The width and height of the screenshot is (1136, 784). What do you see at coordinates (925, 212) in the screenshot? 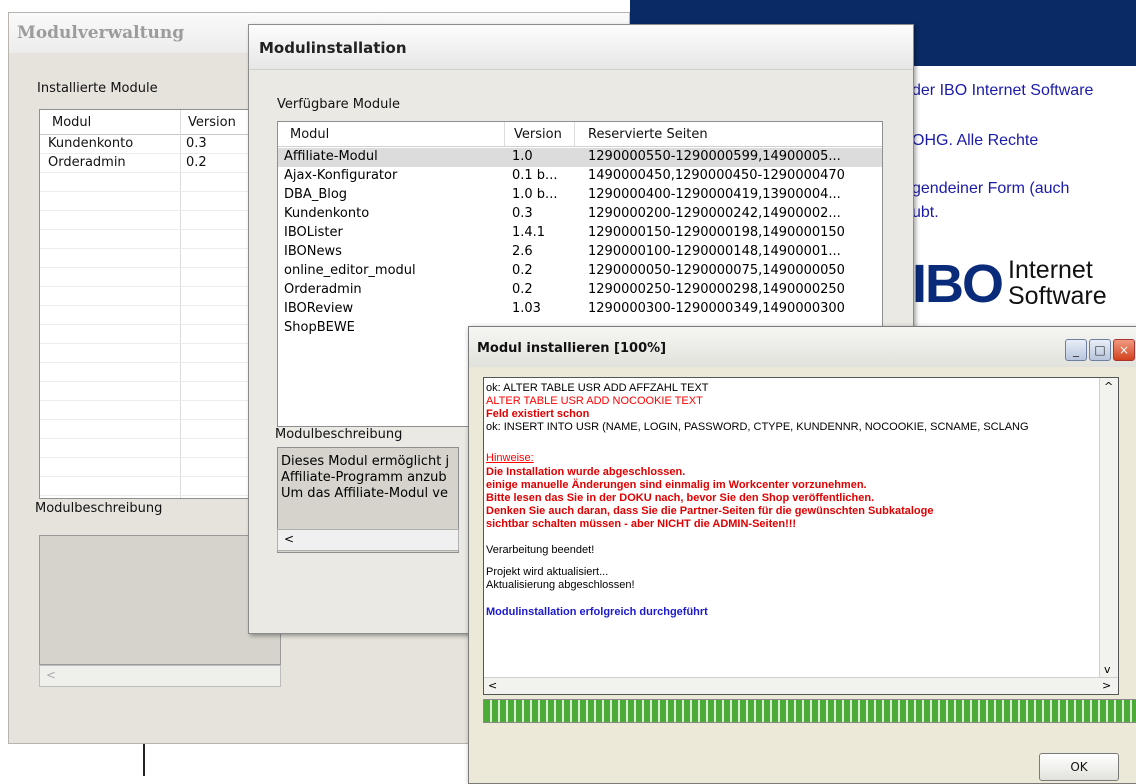
I see `background-text-line: ubt.` at bounding box center [925, 212].